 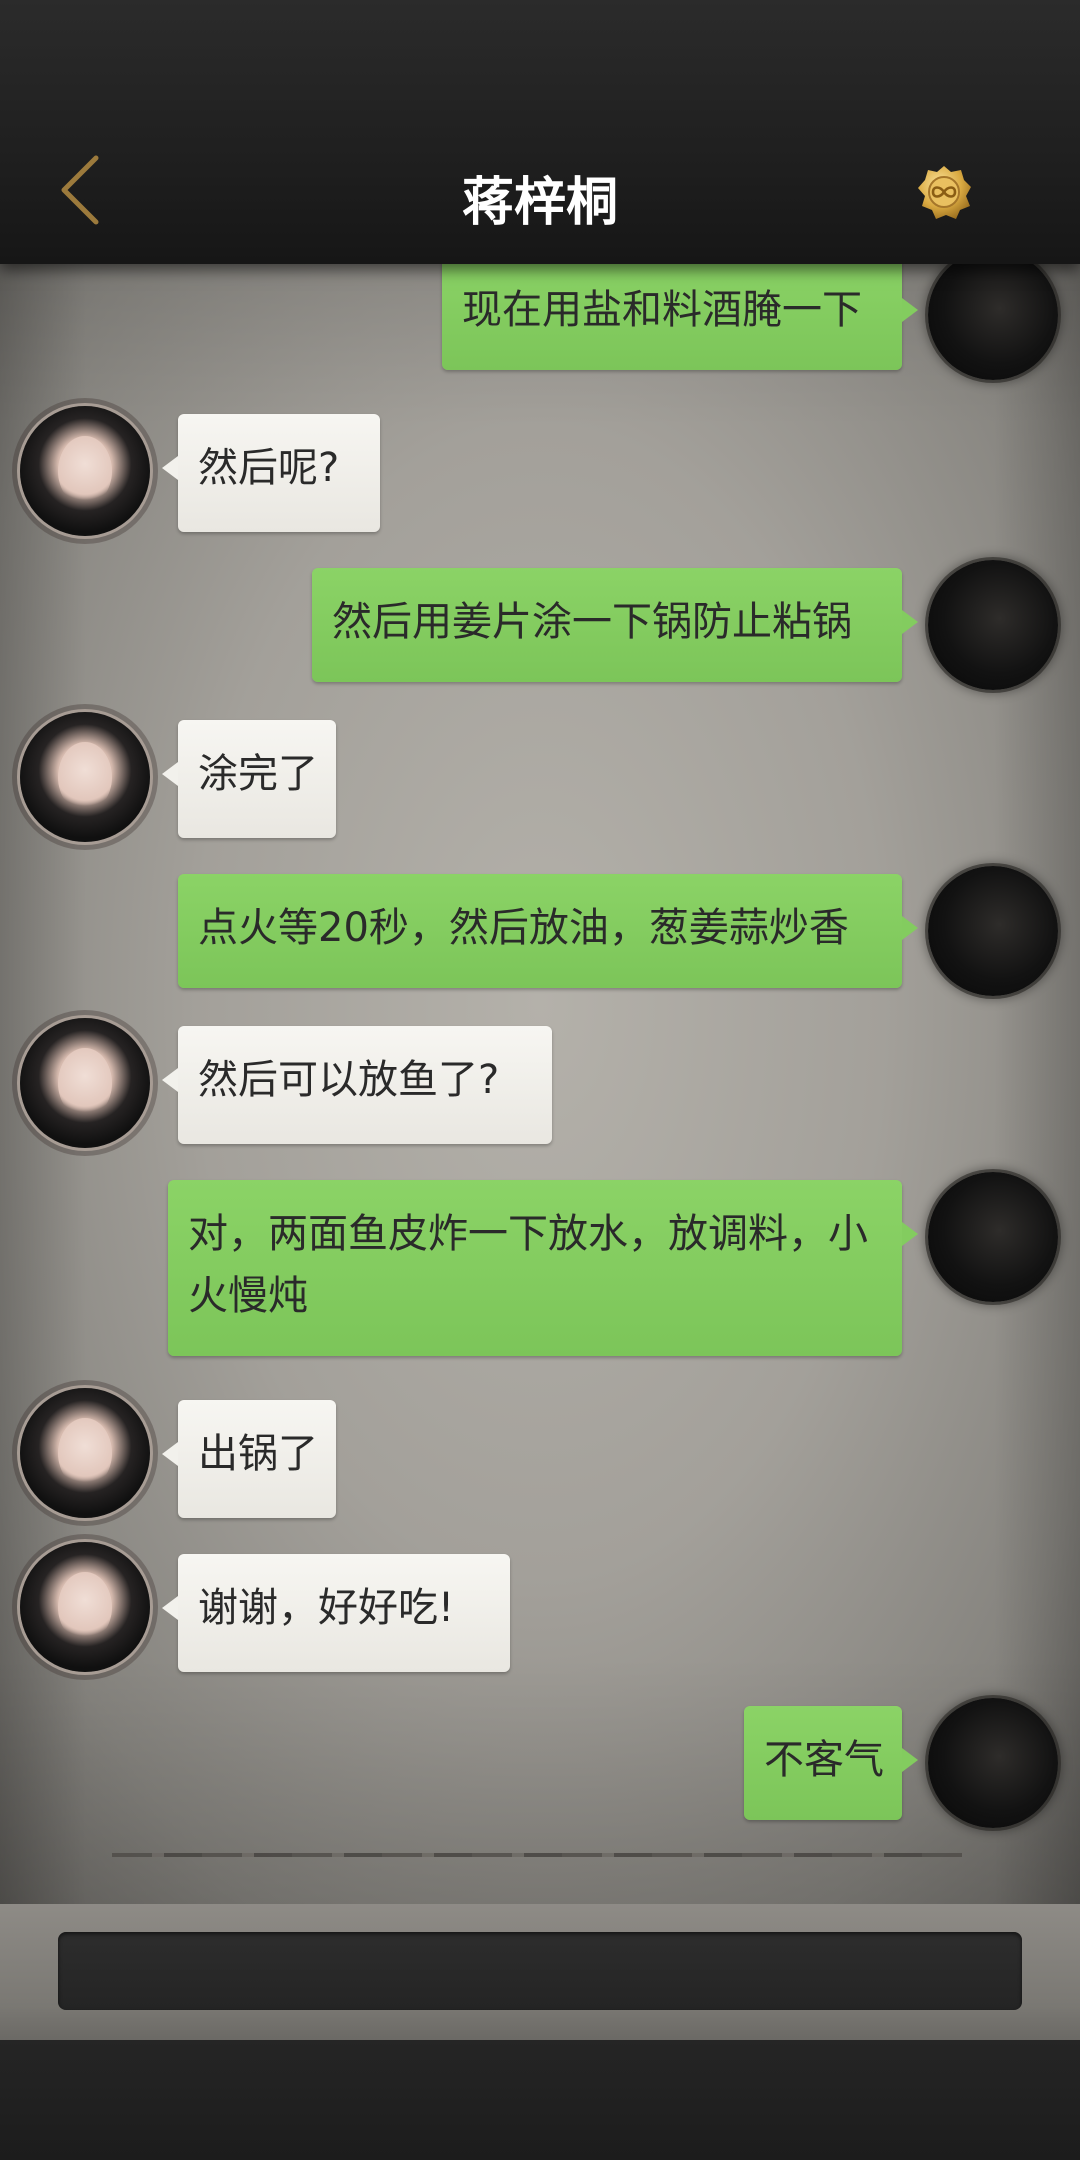 I want to click on outgoing-message-bubble: 对，两面鱼皮炸一下放水，放调料，小火慢炖, so click(x=543, y=1268).